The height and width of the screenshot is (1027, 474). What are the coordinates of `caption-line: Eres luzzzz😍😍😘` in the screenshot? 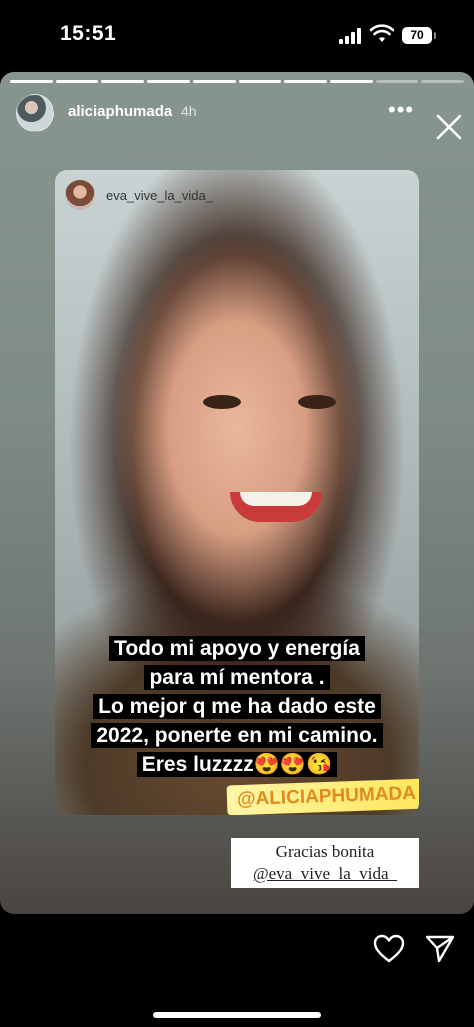 It's located at (237, 764).